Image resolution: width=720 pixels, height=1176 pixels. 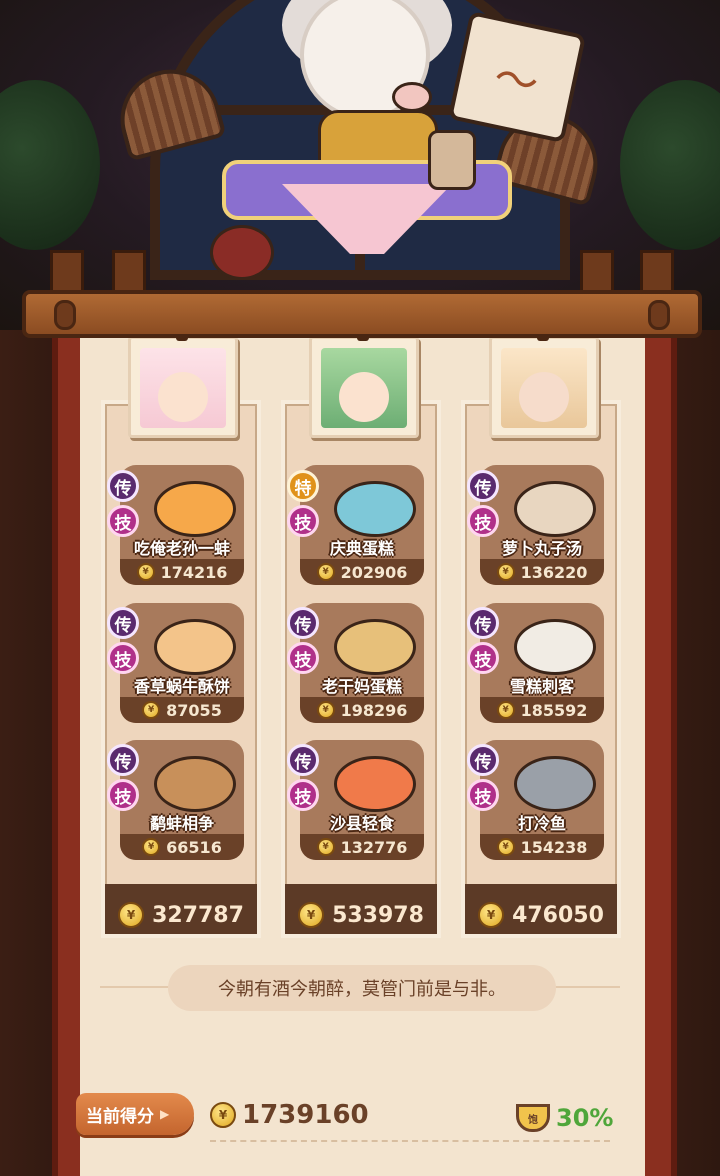 I want to click on dish-name: 打冷鱼, so click(x=541, y=823).